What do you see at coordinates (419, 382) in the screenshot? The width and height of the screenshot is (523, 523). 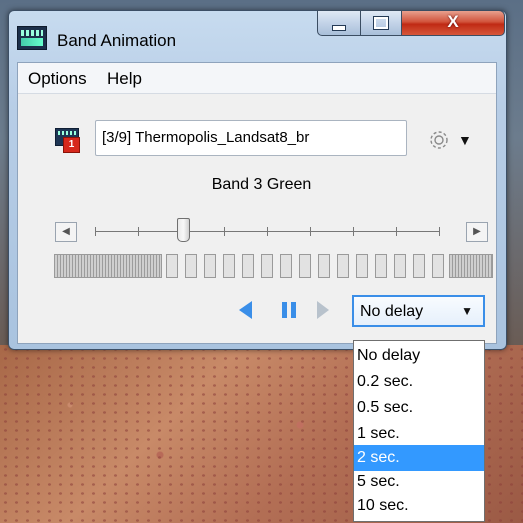 I see `delay-option: 0.2 sec.` at bounding box center [419, 382].